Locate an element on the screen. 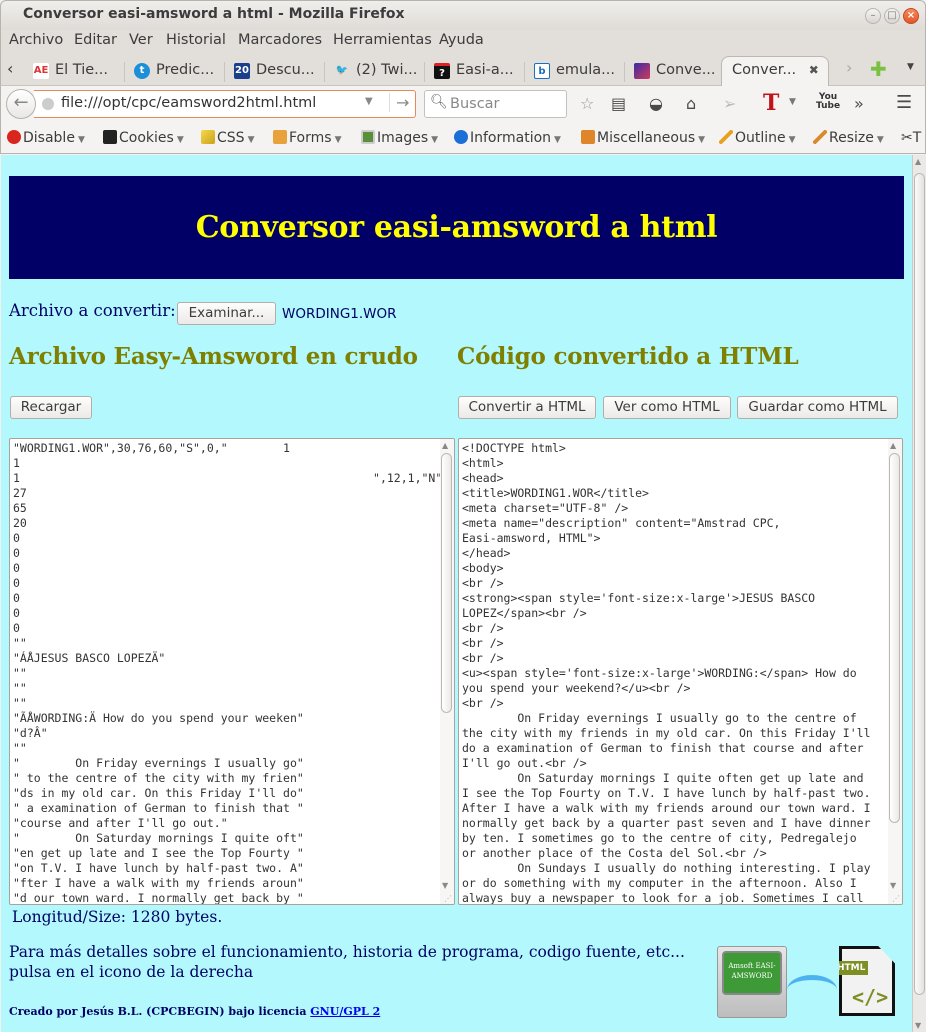 The height and width of the screenshot is (1032, 926). dev-miscellaneous: Miscellaneous ▼ is located at coordinates (643, 138).